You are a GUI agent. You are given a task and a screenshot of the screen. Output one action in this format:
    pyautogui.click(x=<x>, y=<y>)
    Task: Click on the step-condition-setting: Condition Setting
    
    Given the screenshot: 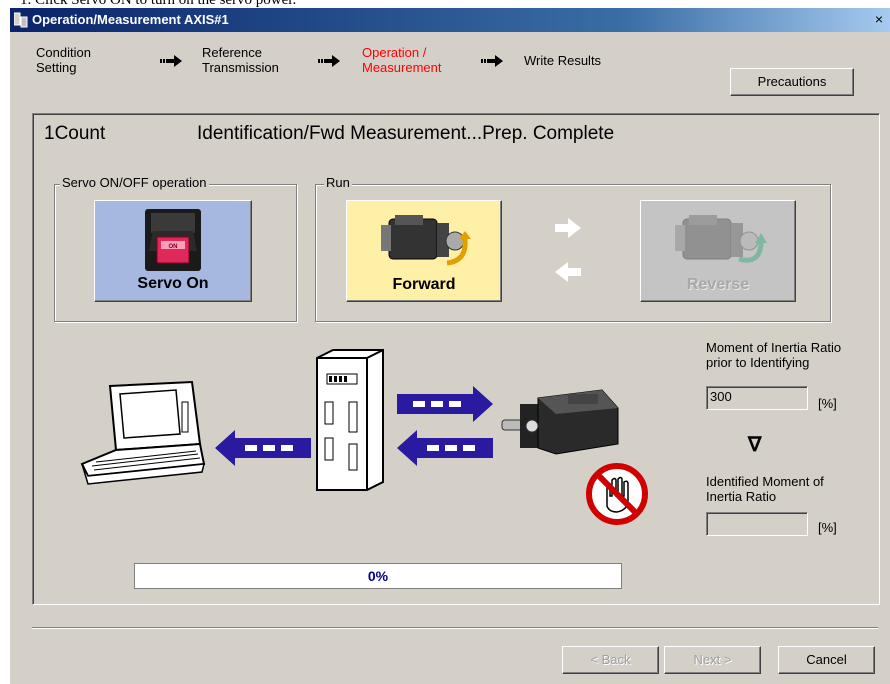 What is the action you would take?
    pyautogui.click(x=63, y=60)
    